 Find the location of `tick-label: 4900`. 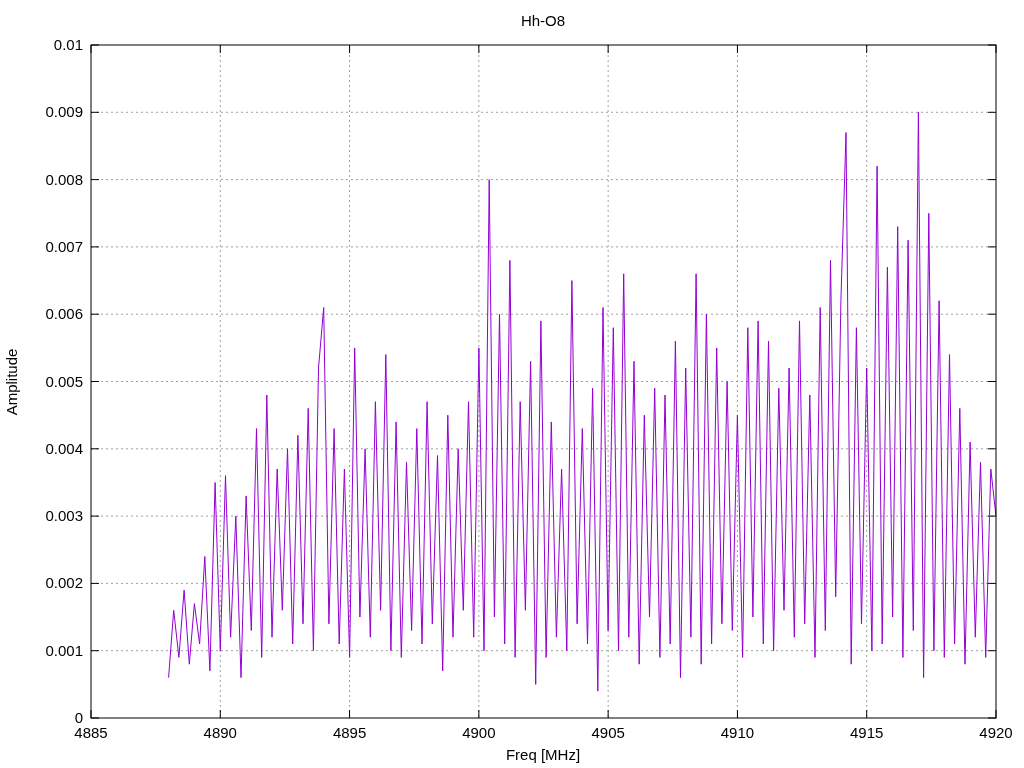

tick-label: 4900 is located at coordinates (479, 732).